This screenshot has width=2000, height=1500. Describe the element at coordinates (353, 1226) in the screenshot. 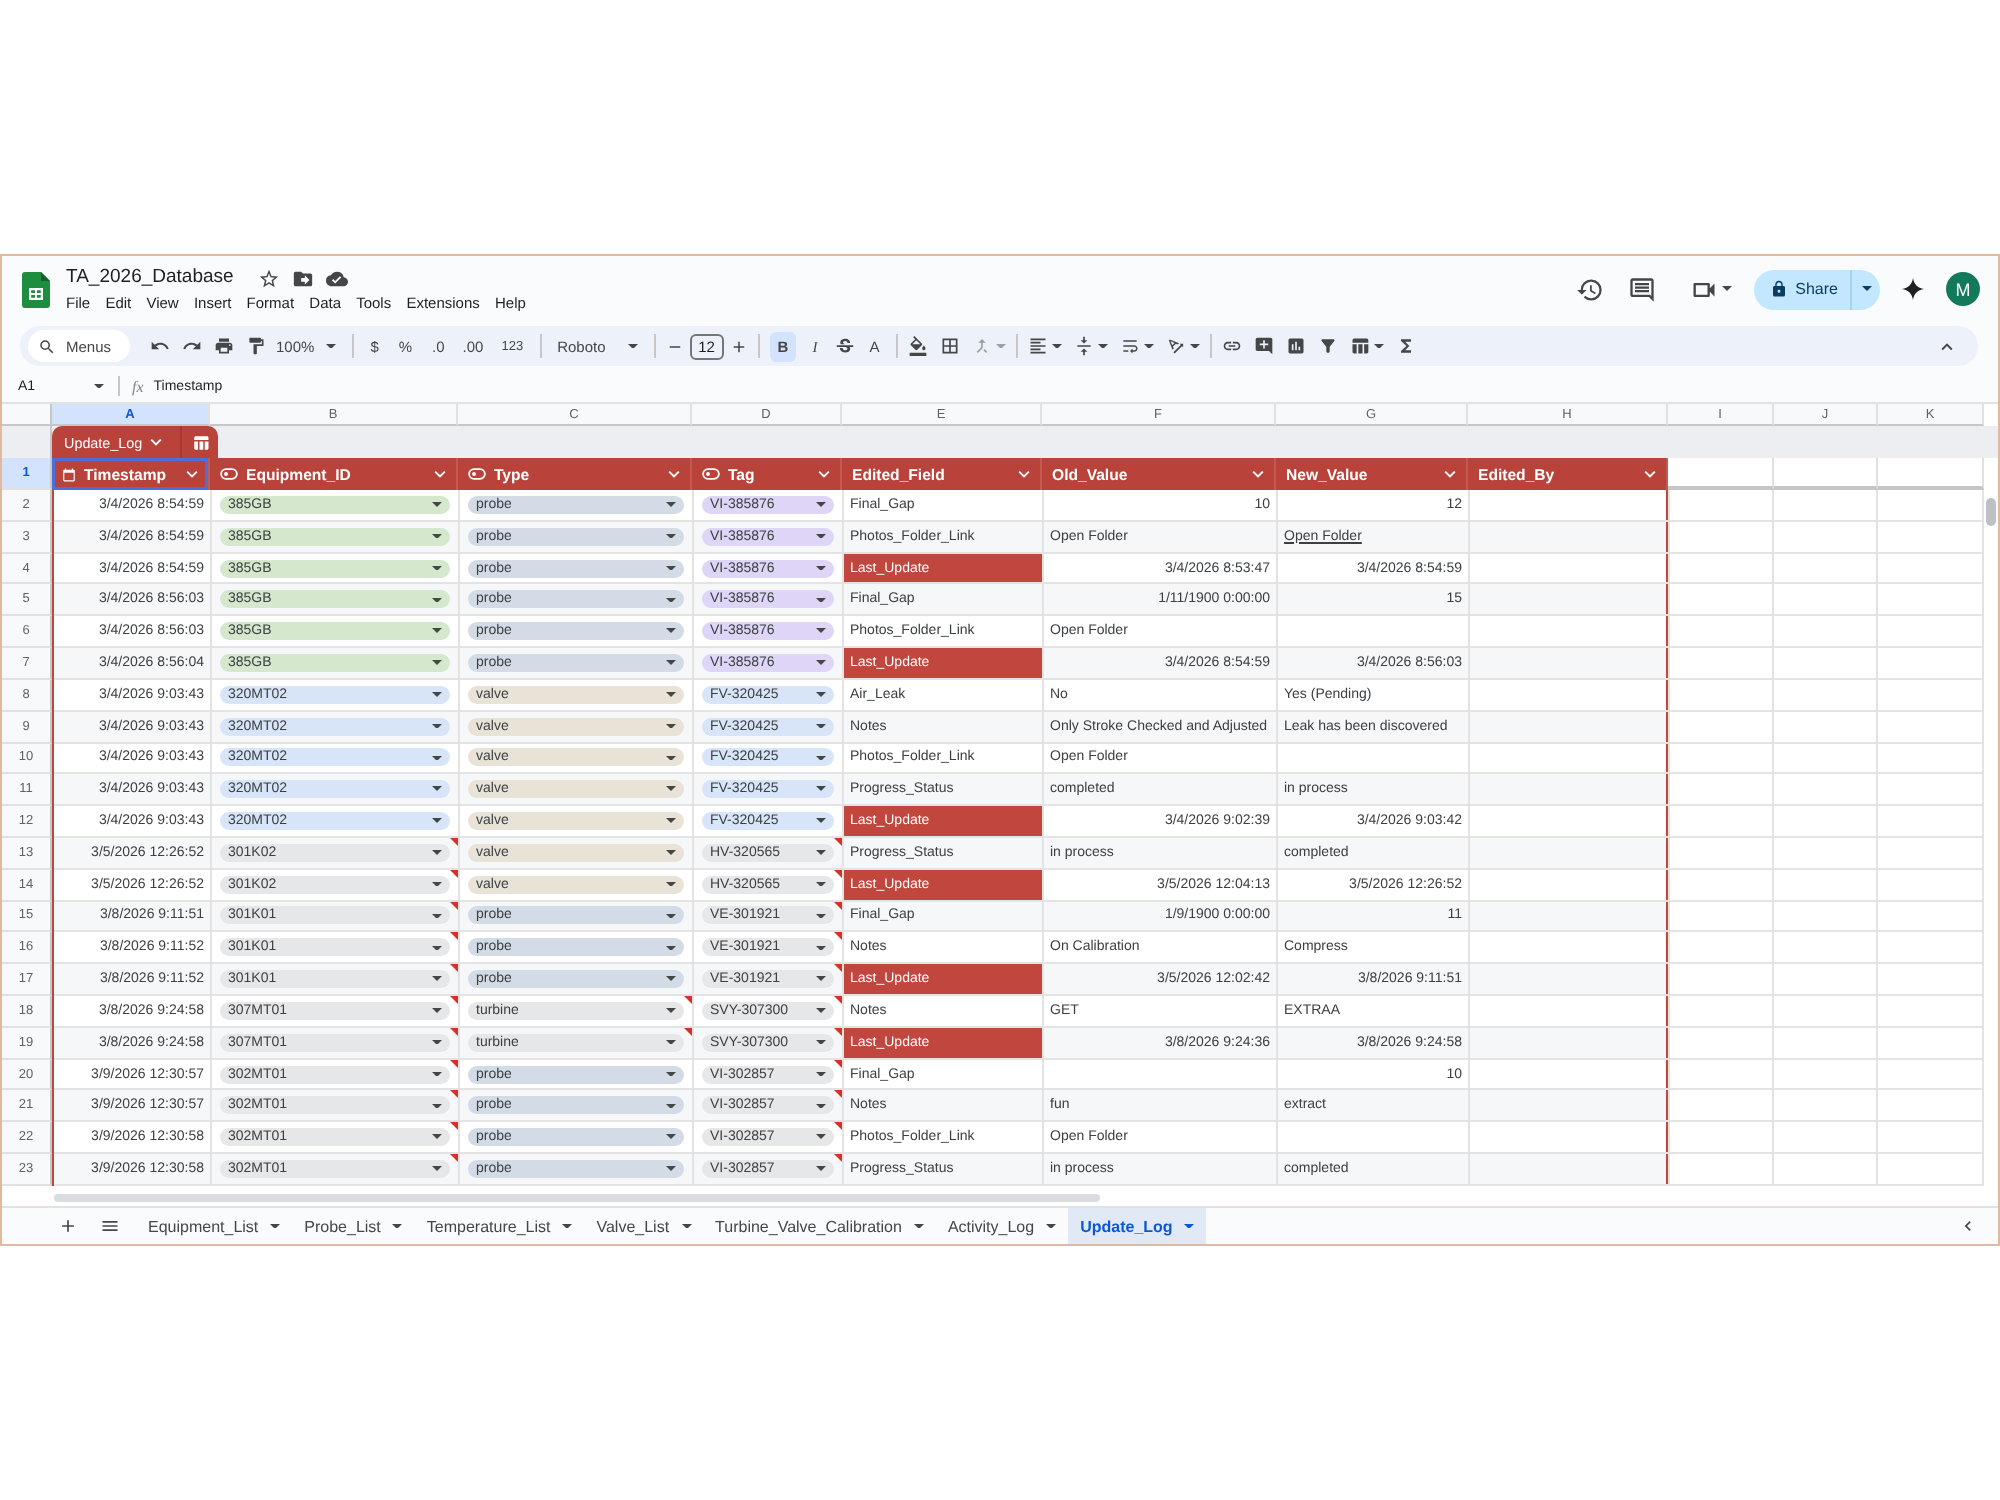

I see `sheet-tab: Probe_List` at that location.